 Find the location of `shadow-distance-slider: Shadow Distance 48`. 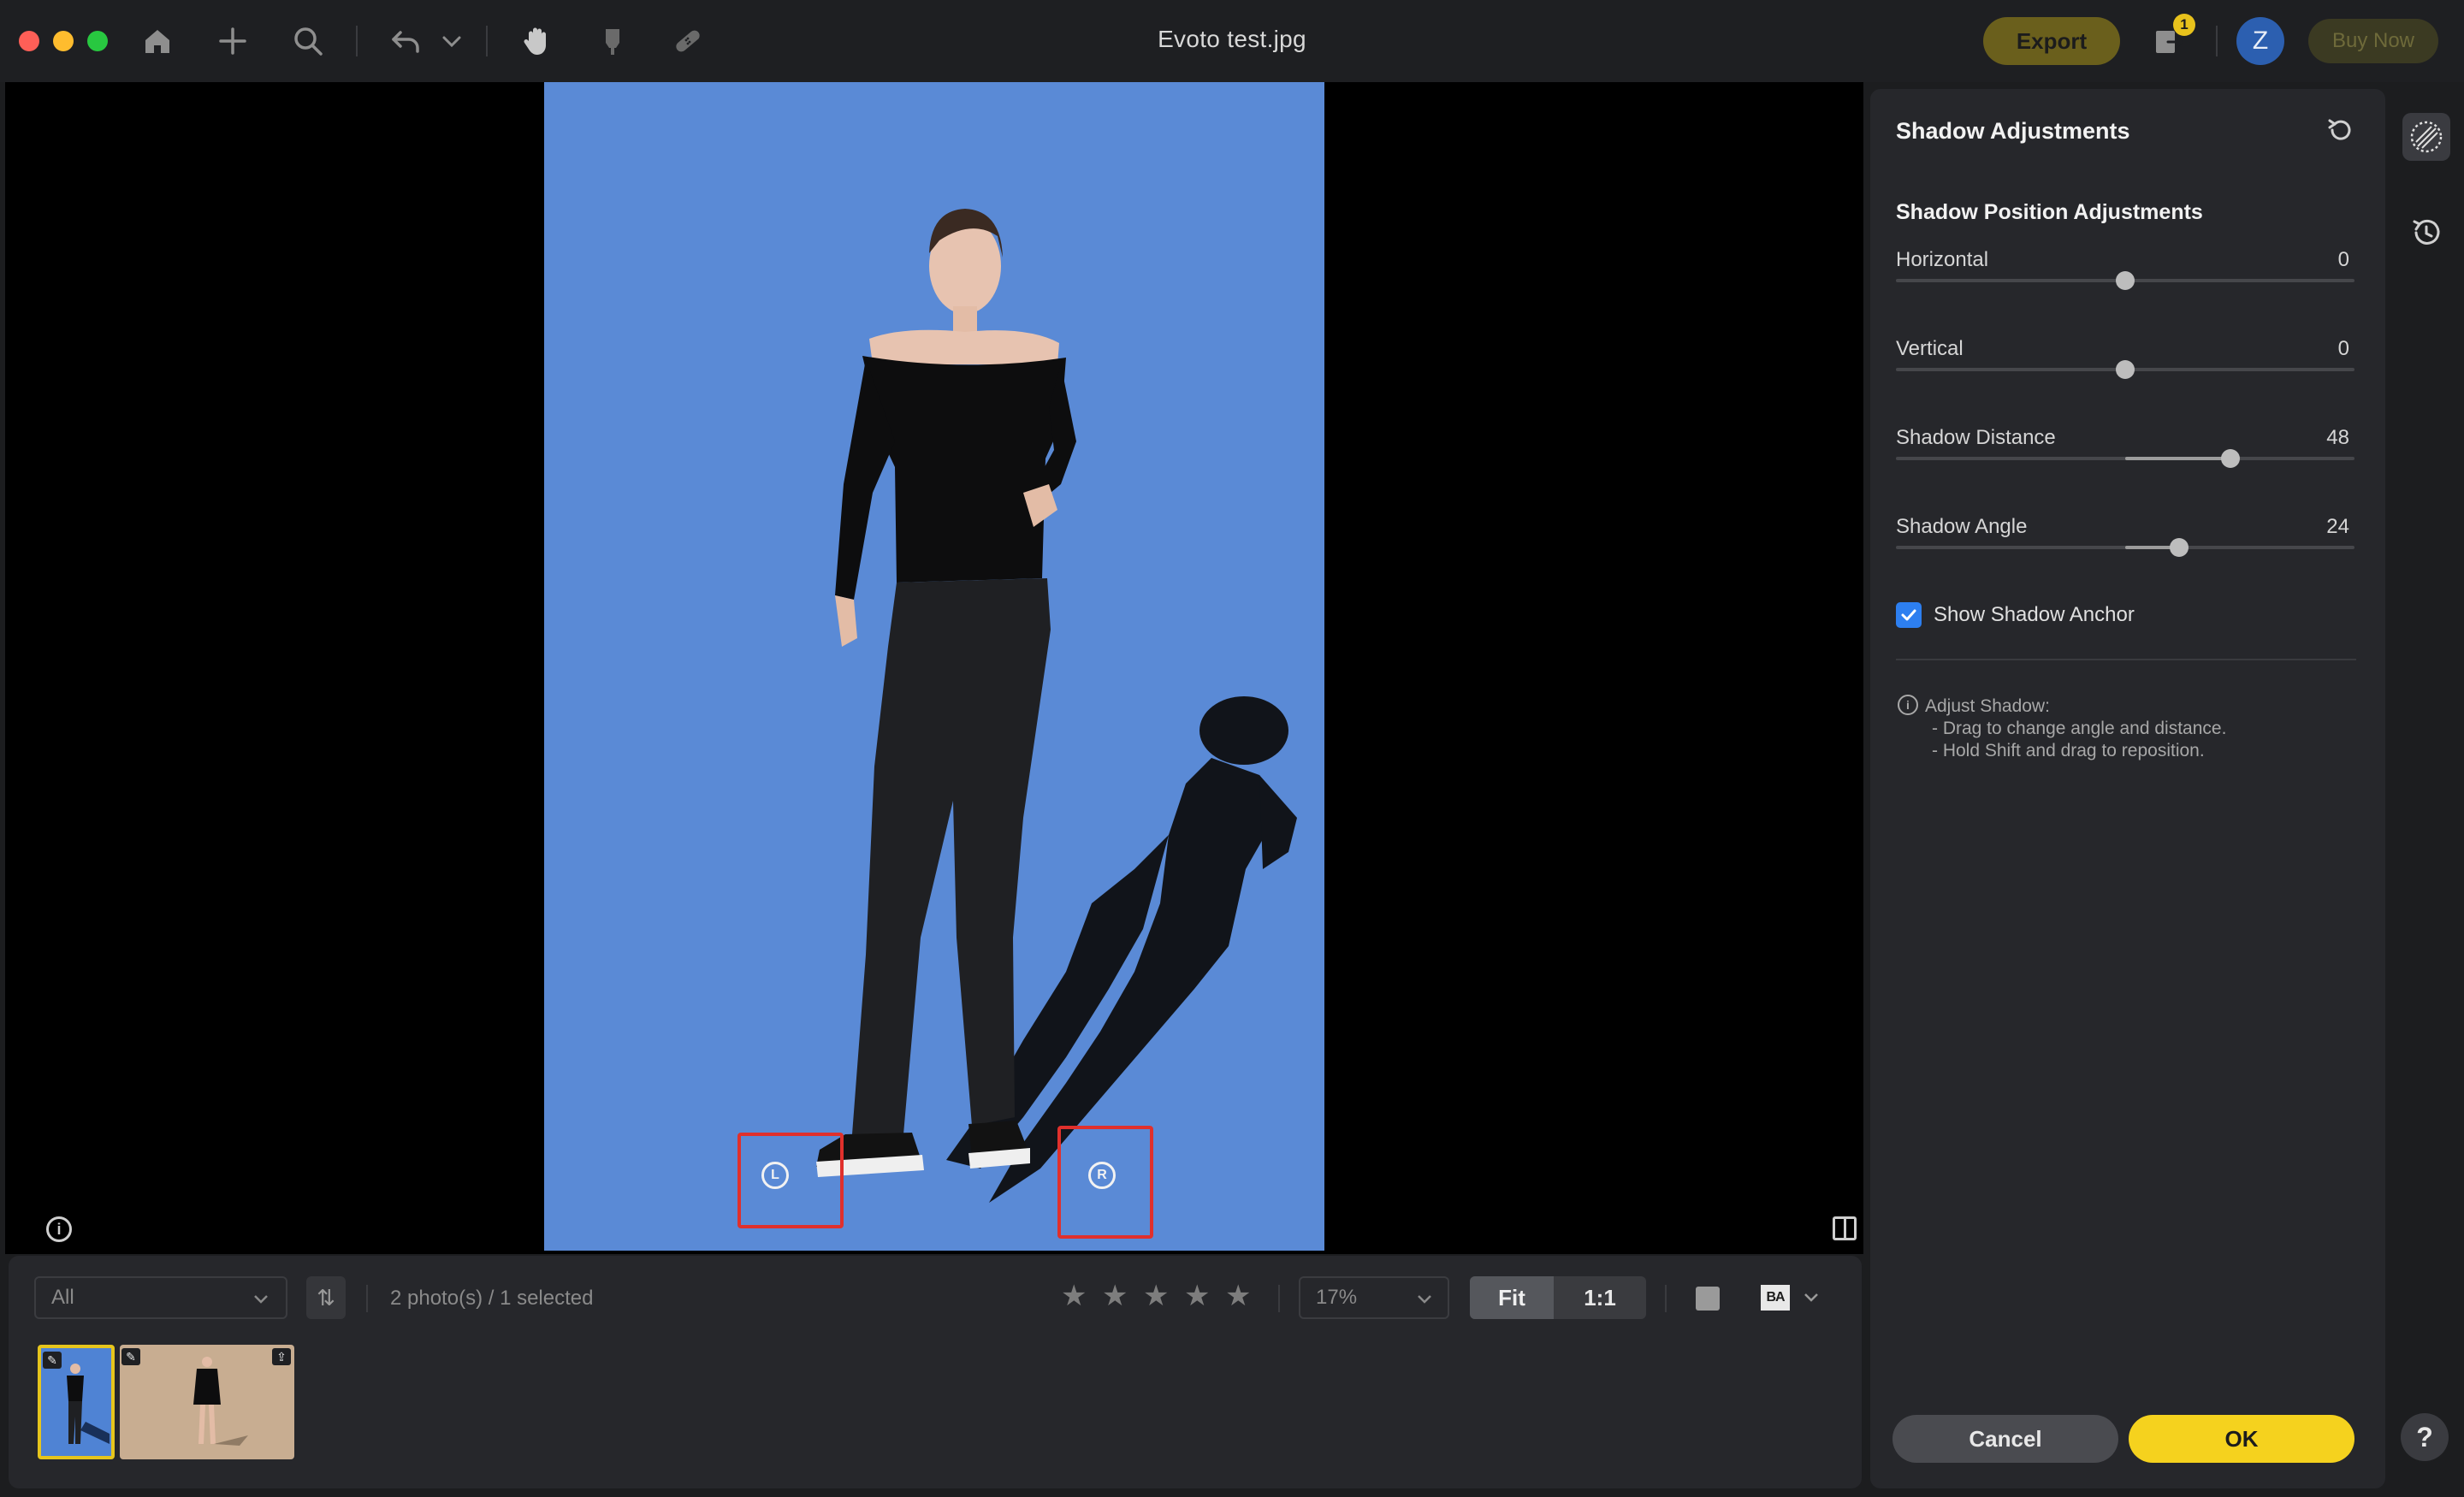

shadow-distance-slider: Shadow Distance 48 is located at coordinates (2125, 460).